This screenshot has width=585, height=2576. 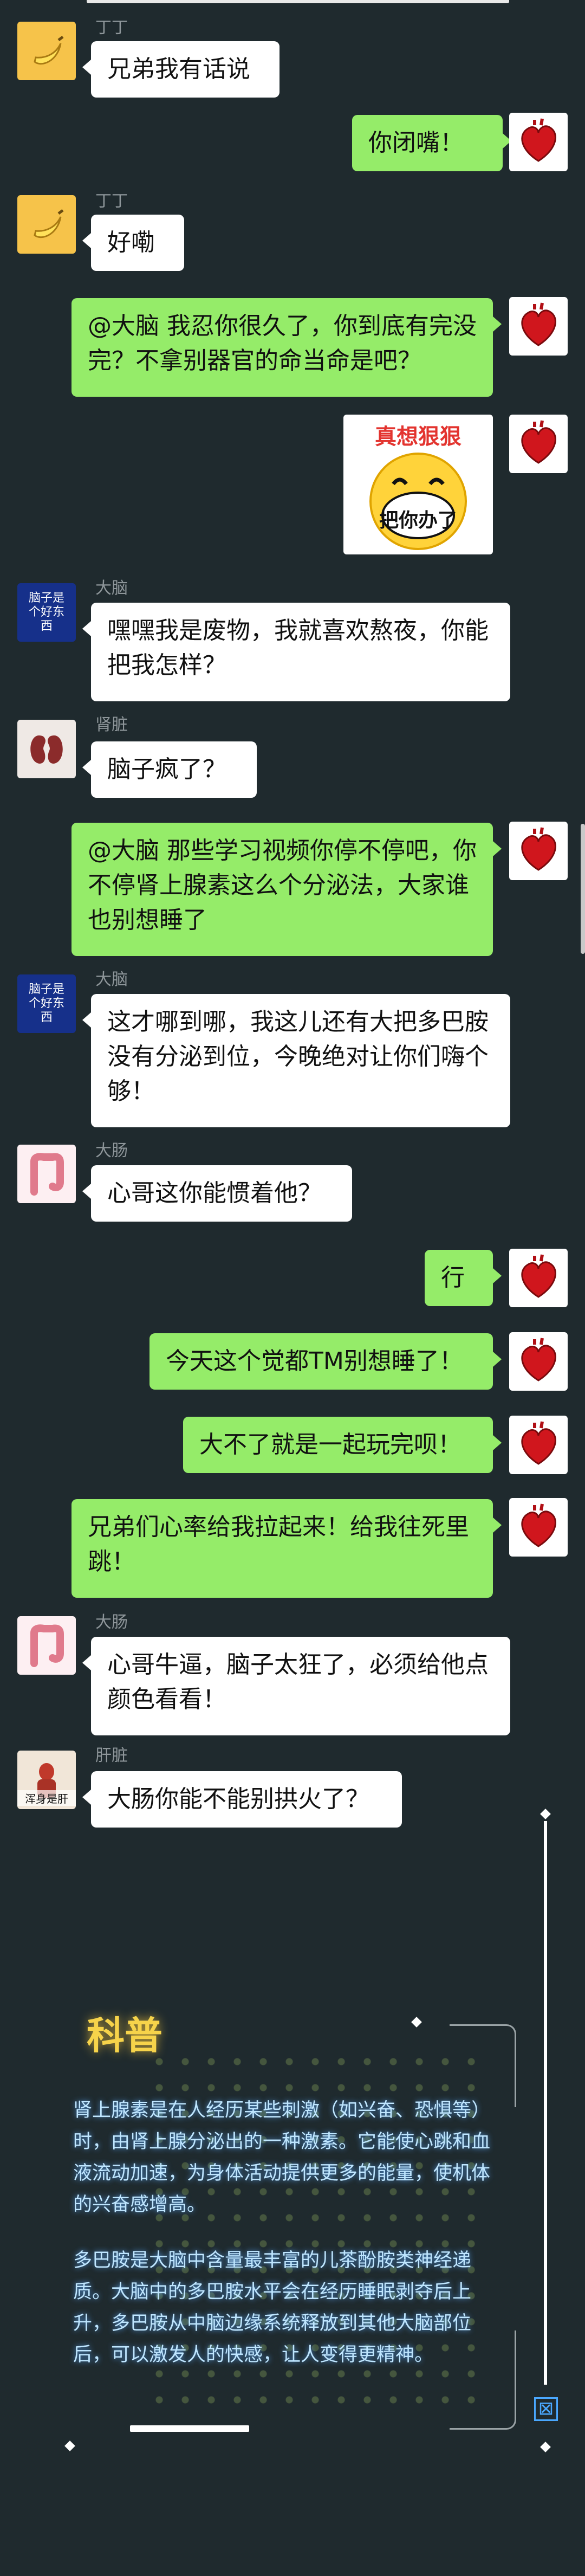 I want to click on liver-avatar: 浑身是肝, so click(x=46, y=1780).